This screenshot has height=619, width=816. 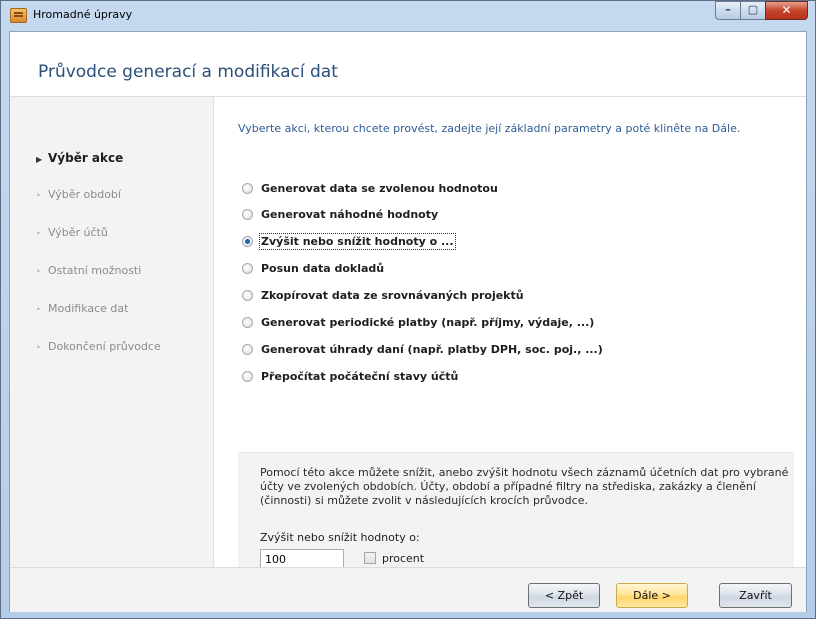 What do you see at coordinates (188, 72) in the screenshot?
I see `page-title: Průvodce generací a modifikací dat` at bounding box center [188, 72].